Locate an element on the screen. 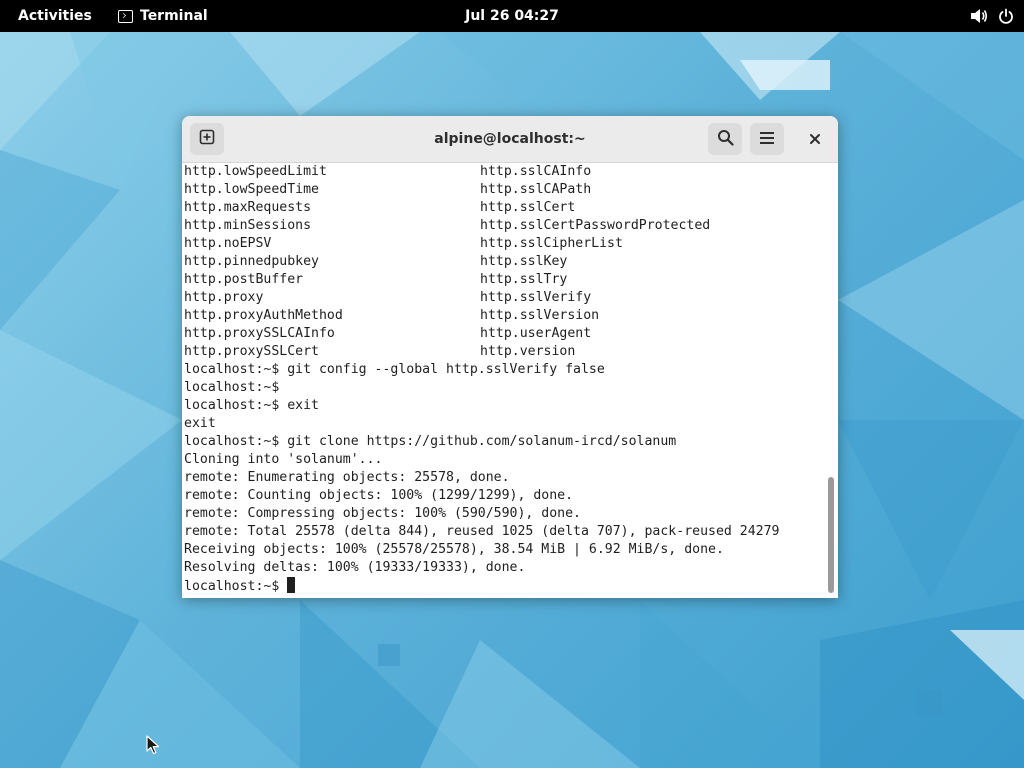 This screenshot has height=768, width=1024. terminal-column-left: http.proxySSLCAInfo is located at coordinates (259, 333).